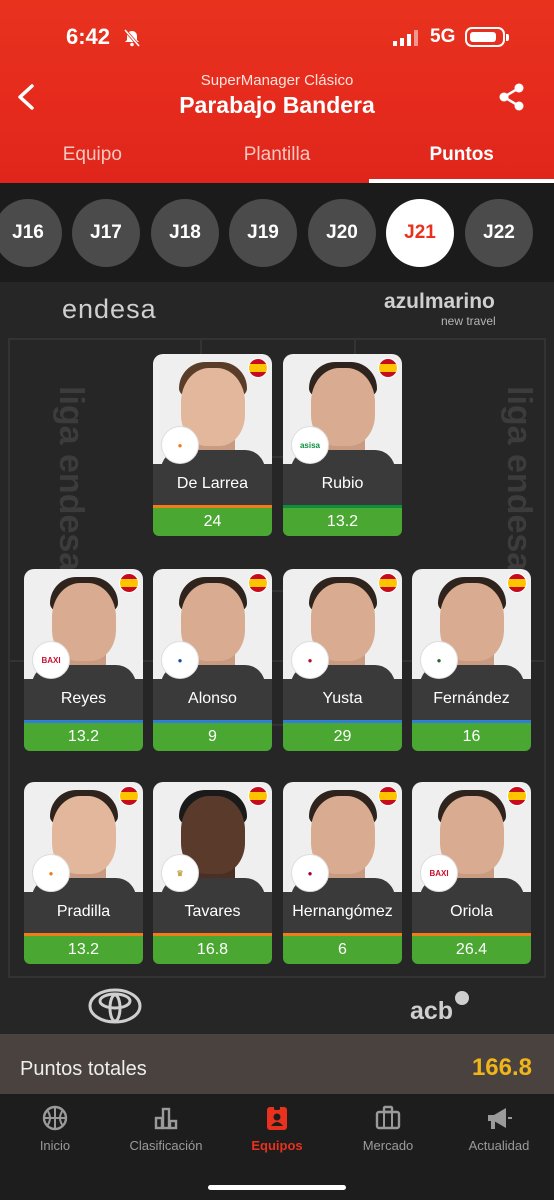 The height and width of the screenshot is (1200, 554). Describe the element at coordinates (212, 914) in the screenshot. I see `player-name: Tavares` at that location.